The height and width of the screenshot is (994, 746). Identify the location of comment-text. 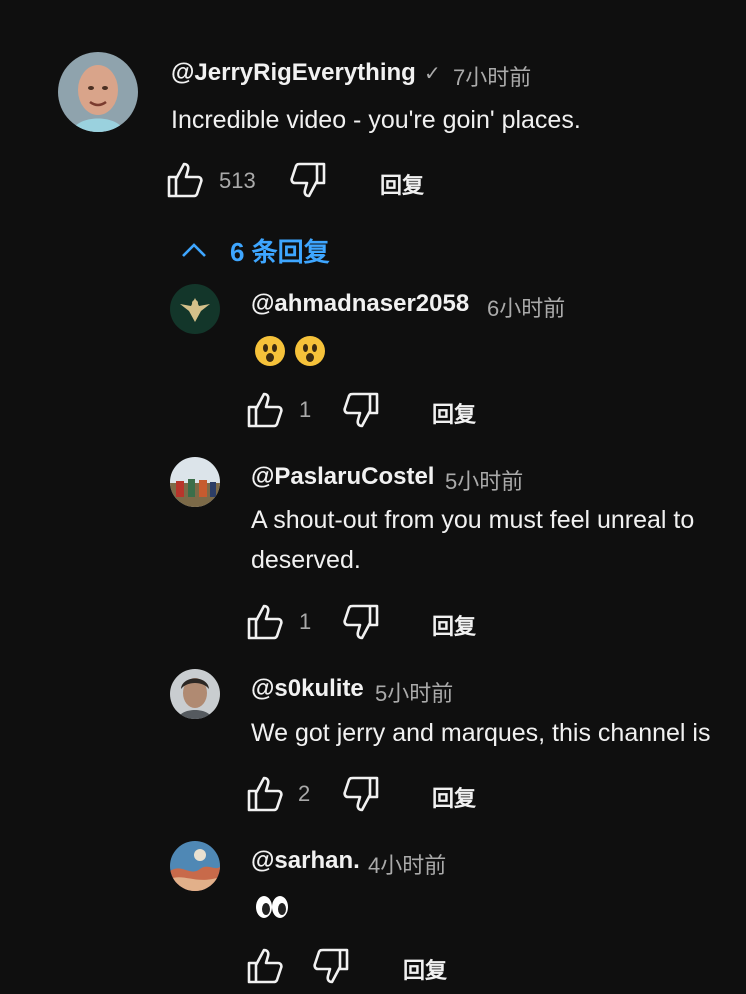
(295, 352).